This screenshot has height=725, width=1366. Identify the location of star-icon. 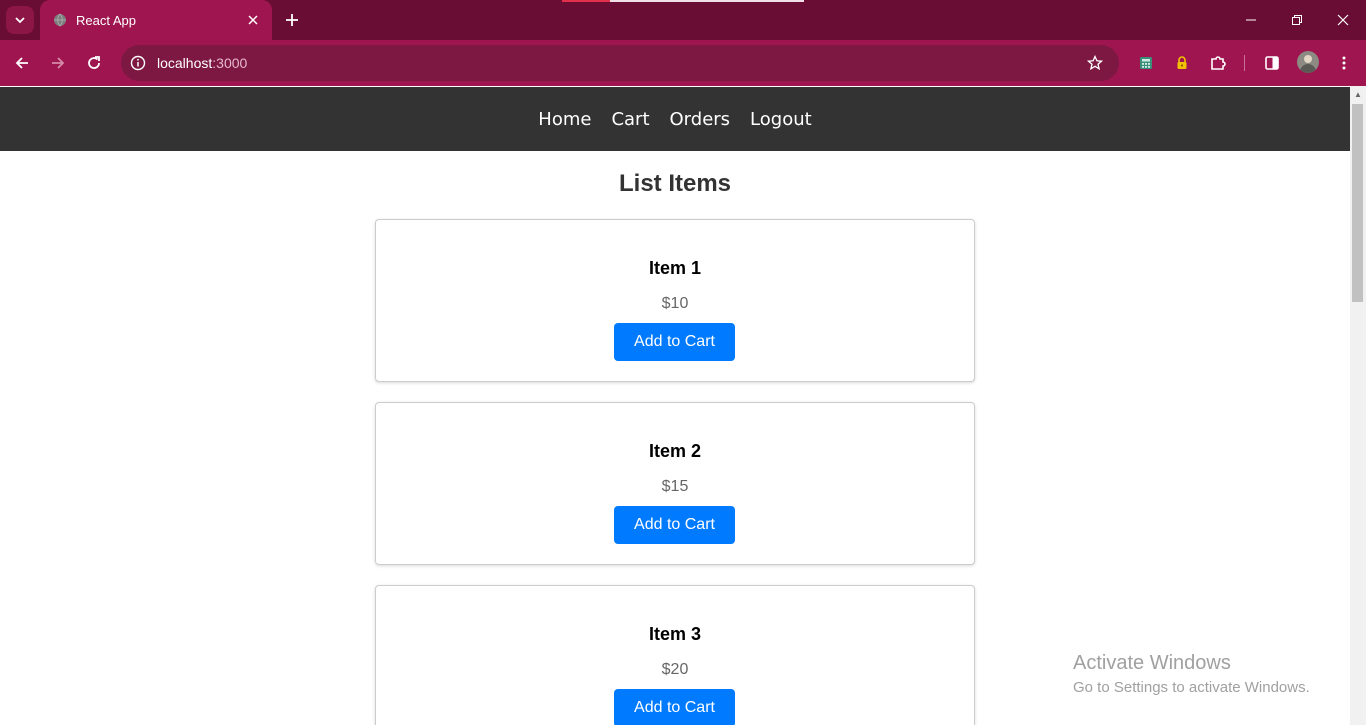
(1095, 63).